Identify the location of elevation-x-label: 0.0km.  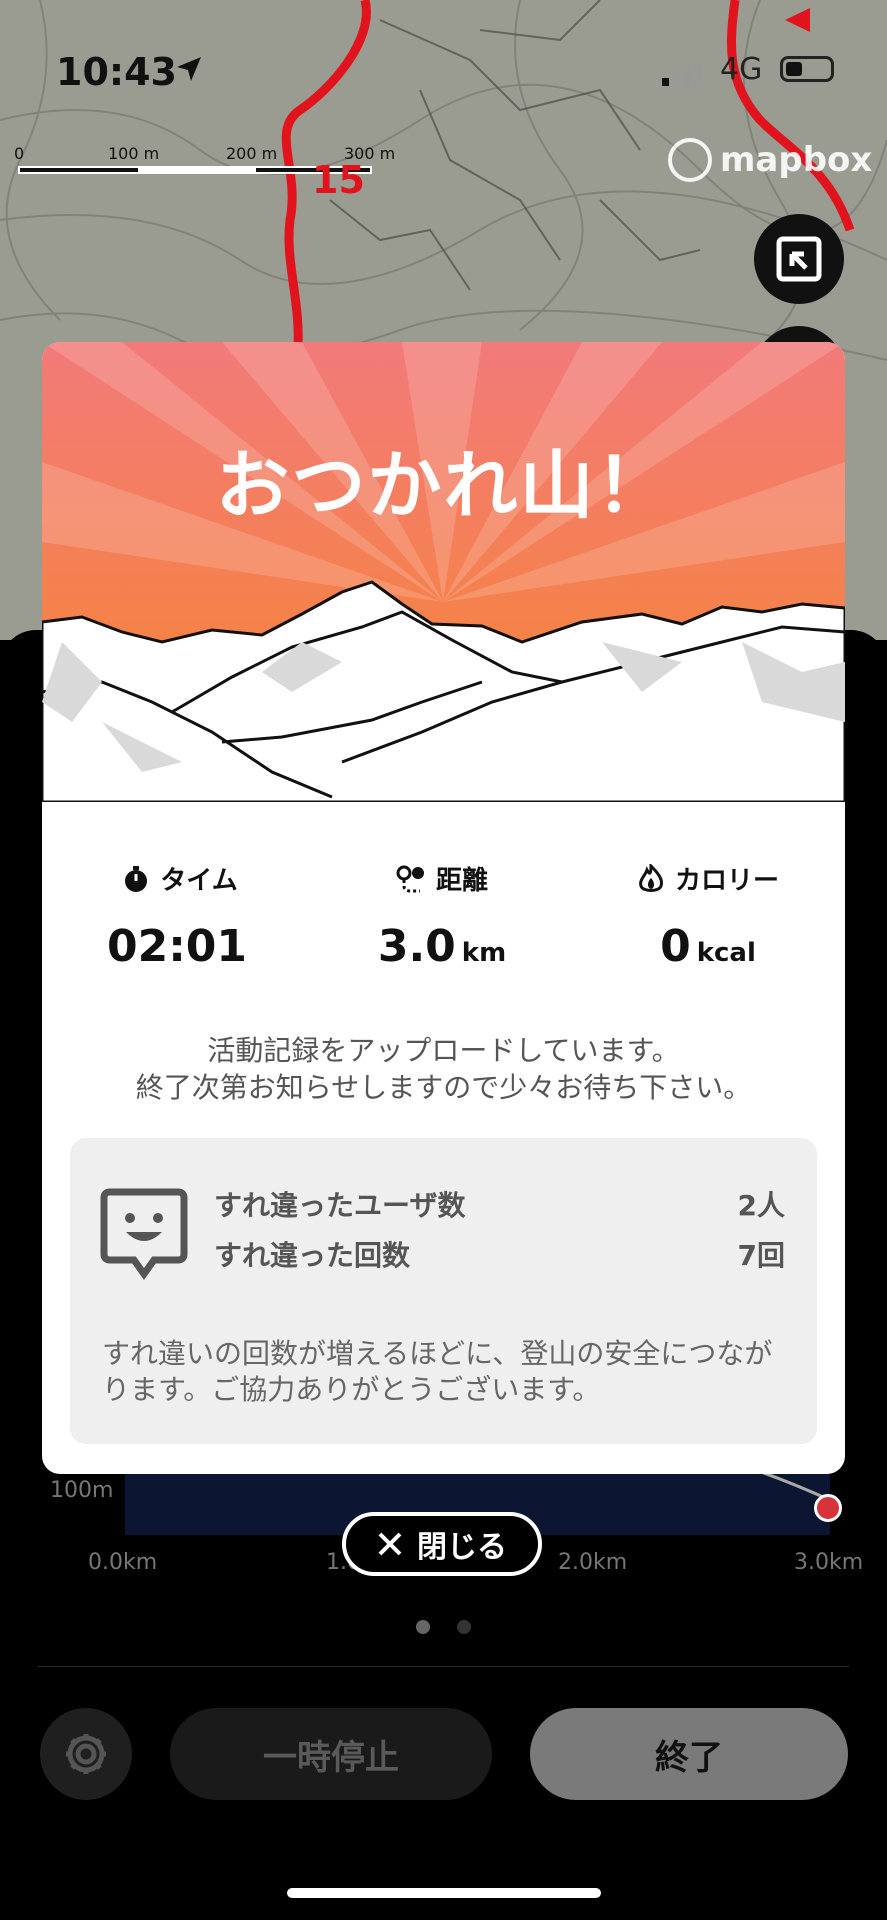
(123, 1562).